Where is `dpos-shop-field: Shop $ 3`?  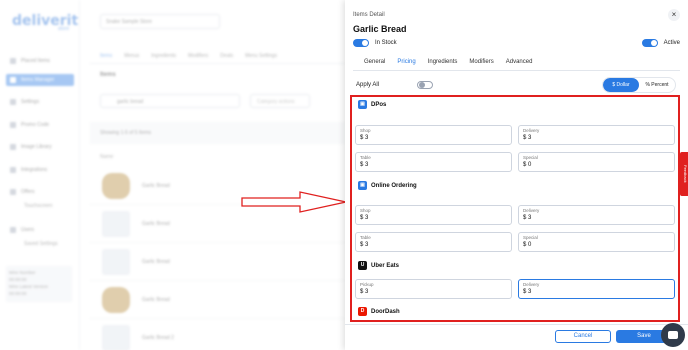 dpos-shop-field: Shop $ 3 is located at coordinates (433, 135).